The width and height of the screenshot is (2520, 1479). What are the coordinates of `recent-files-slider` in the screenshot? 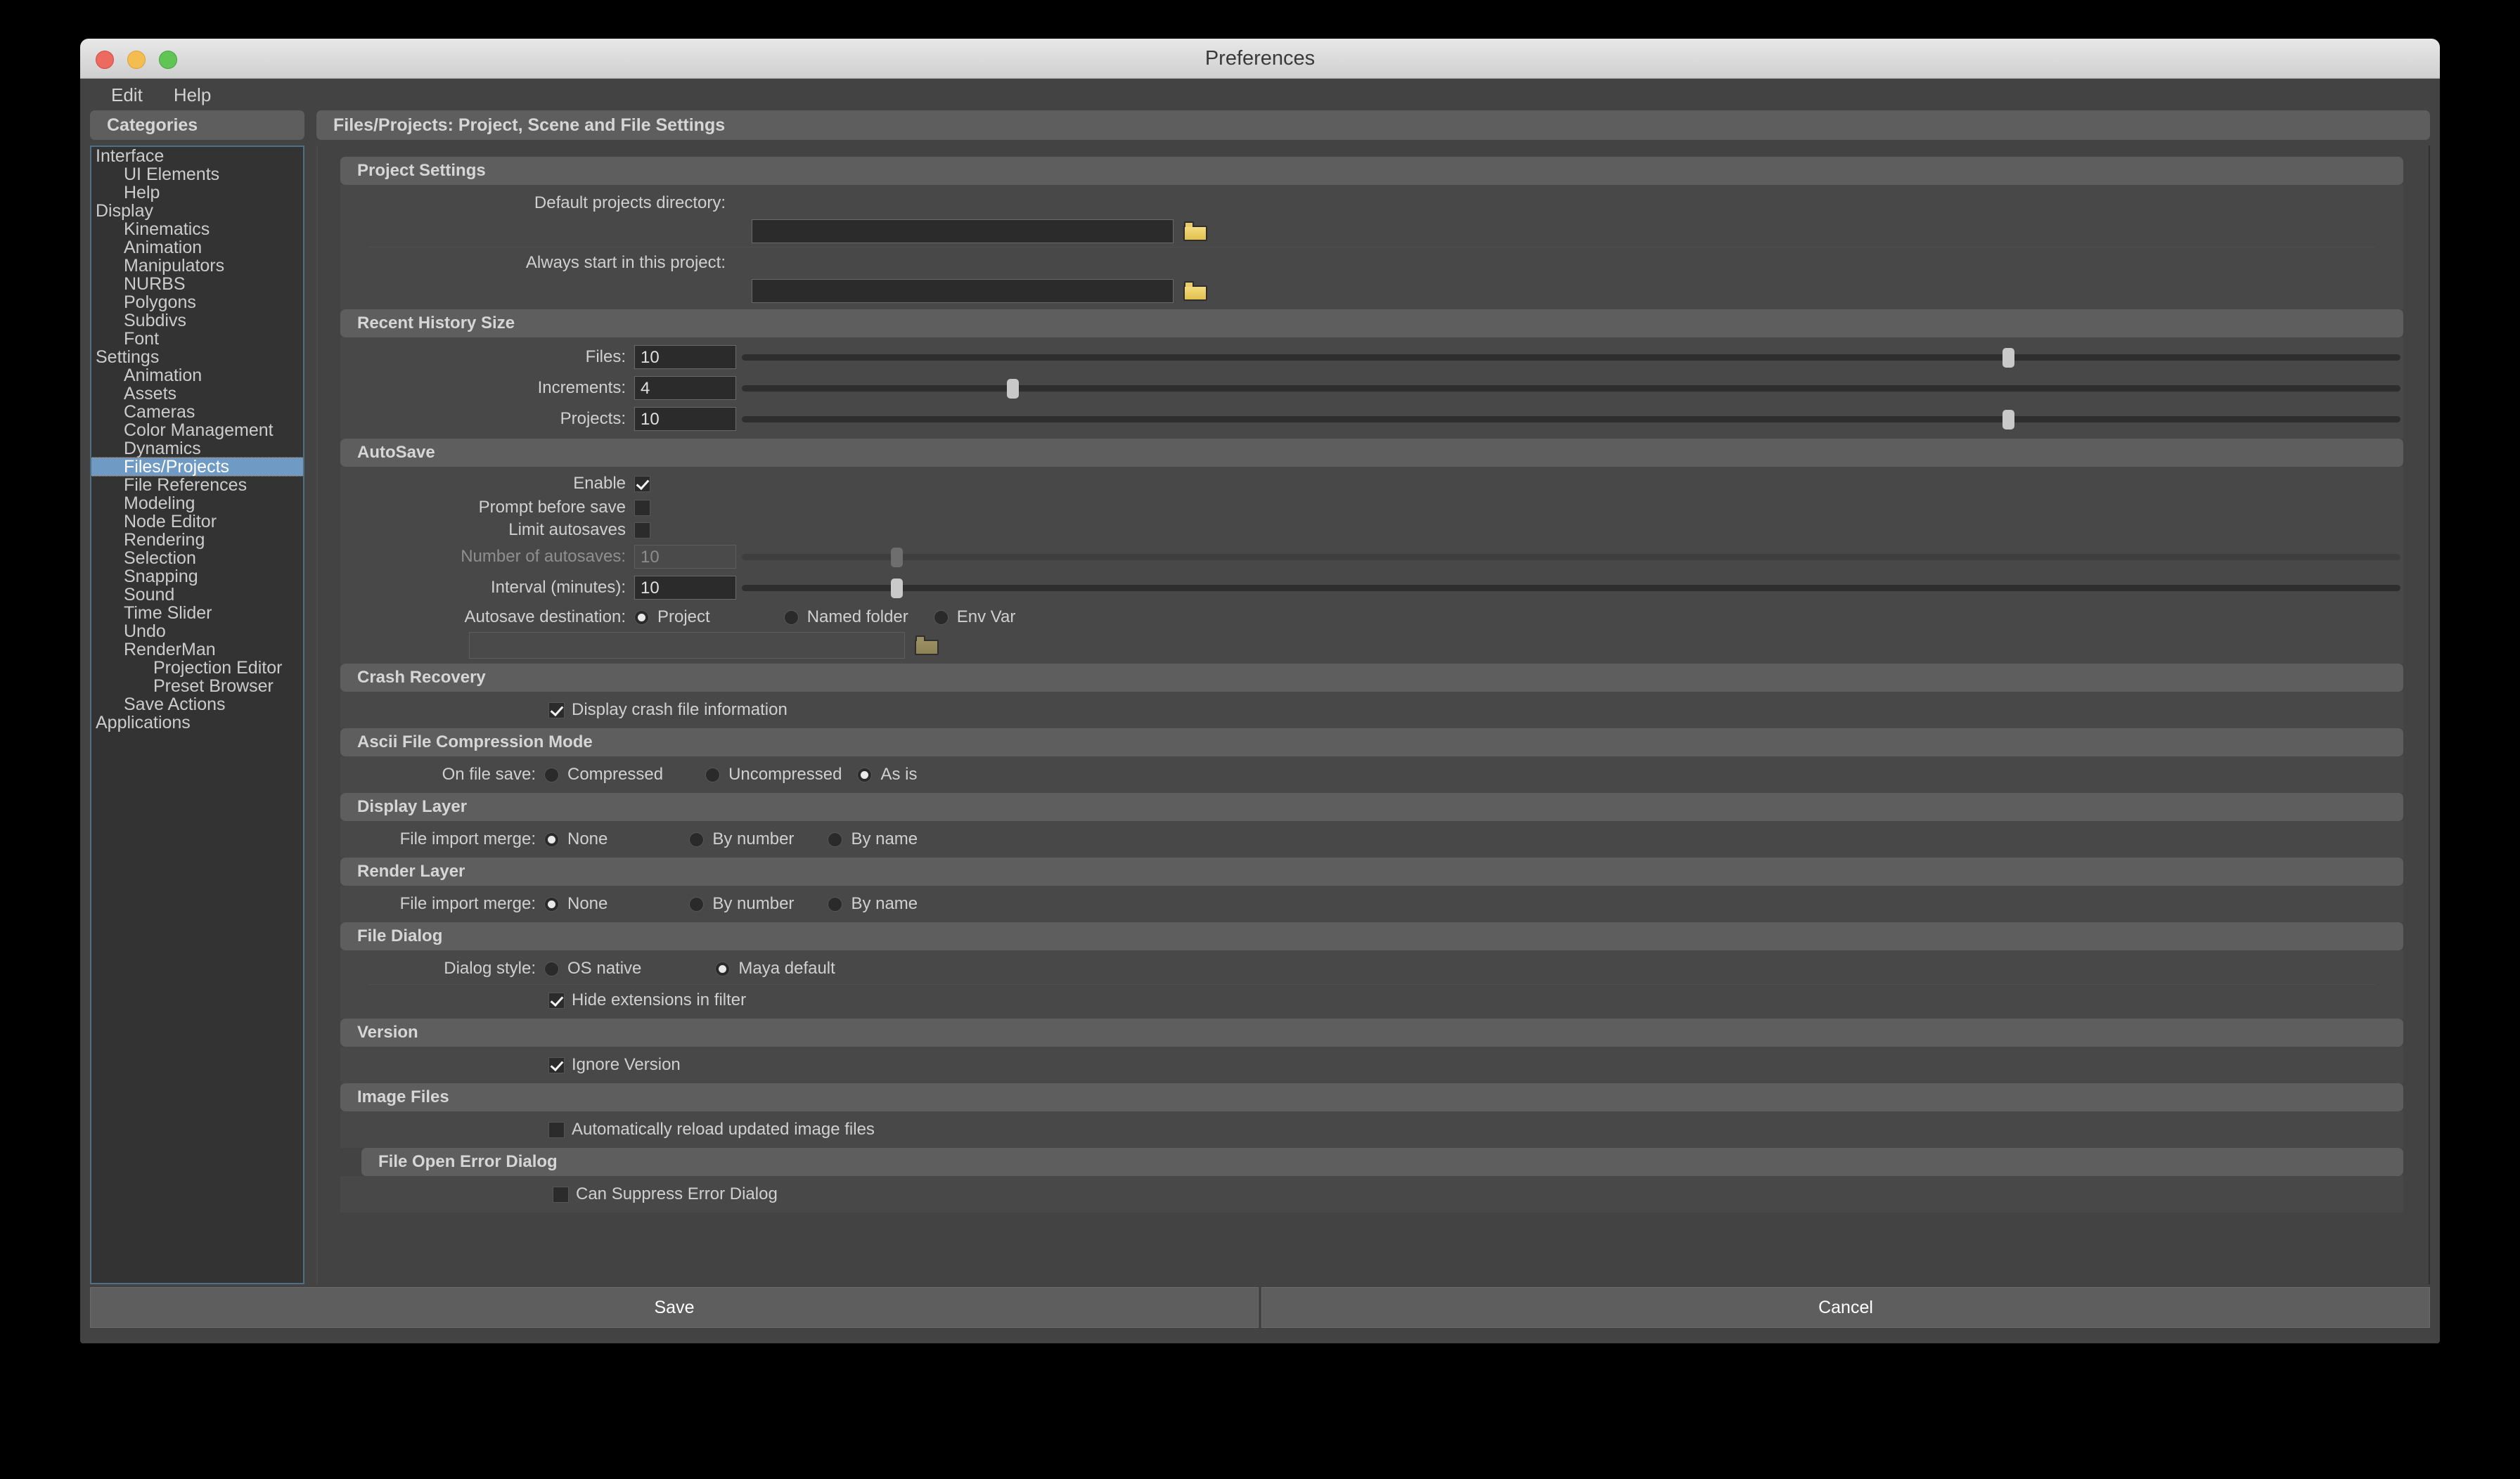 It's located at (1571, 357).